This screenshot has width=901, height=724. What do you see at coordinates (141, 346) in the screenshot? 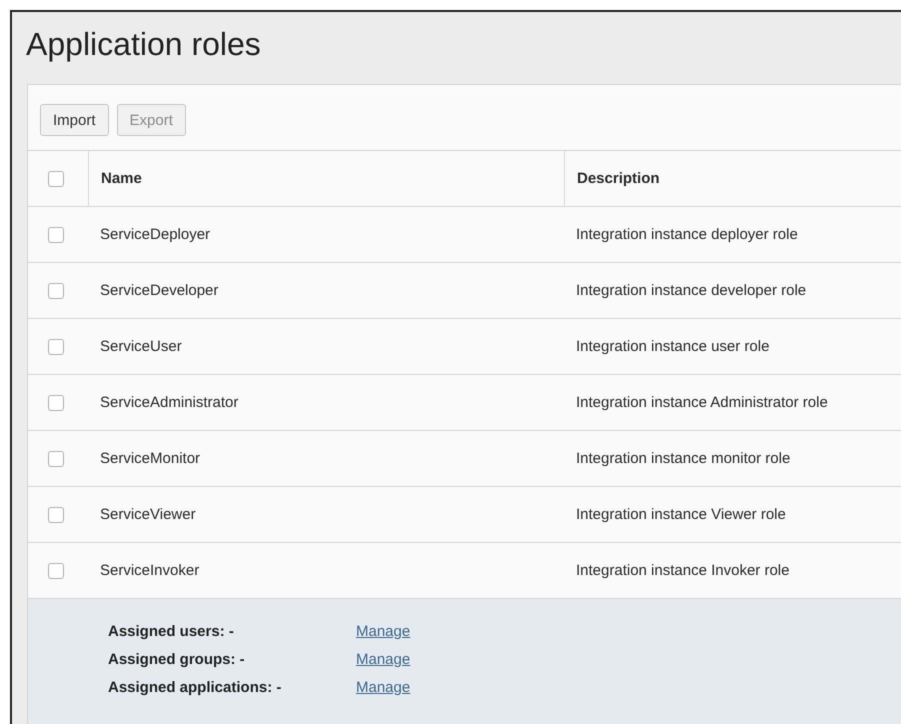
I see `table-cell-text: ServiceUser` at bounding box center [141, 346].